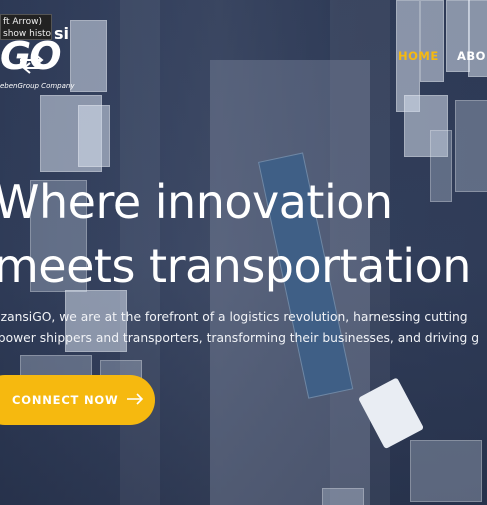  Describe the element at coordinates (33, 64) in the screenshot. I see `logo-arrows-icon` at that location.